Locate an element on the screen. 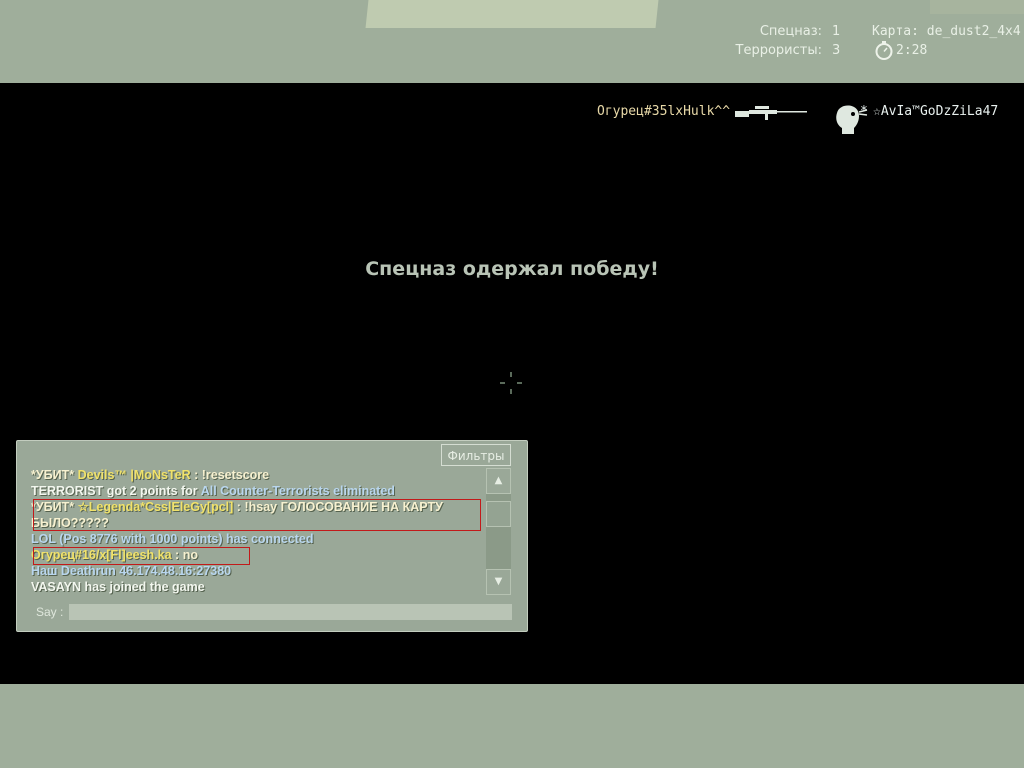  say-input is located at coordinates (290, 612).